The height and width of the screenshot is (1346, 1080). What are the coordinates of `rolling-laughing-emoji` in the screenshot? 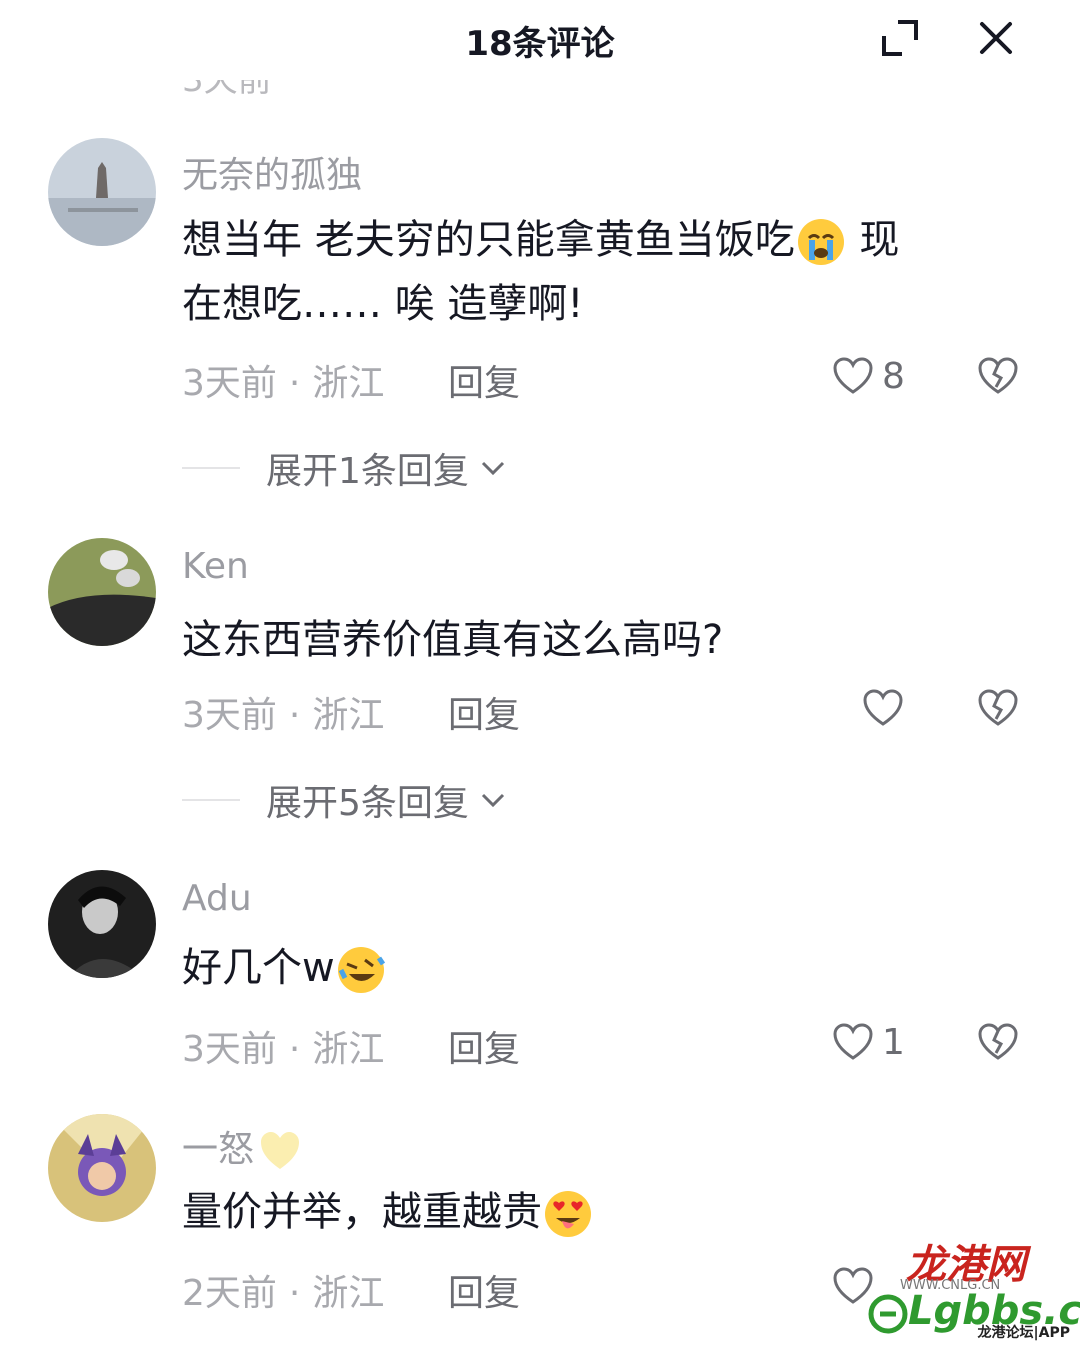 It's located at (361, 970).